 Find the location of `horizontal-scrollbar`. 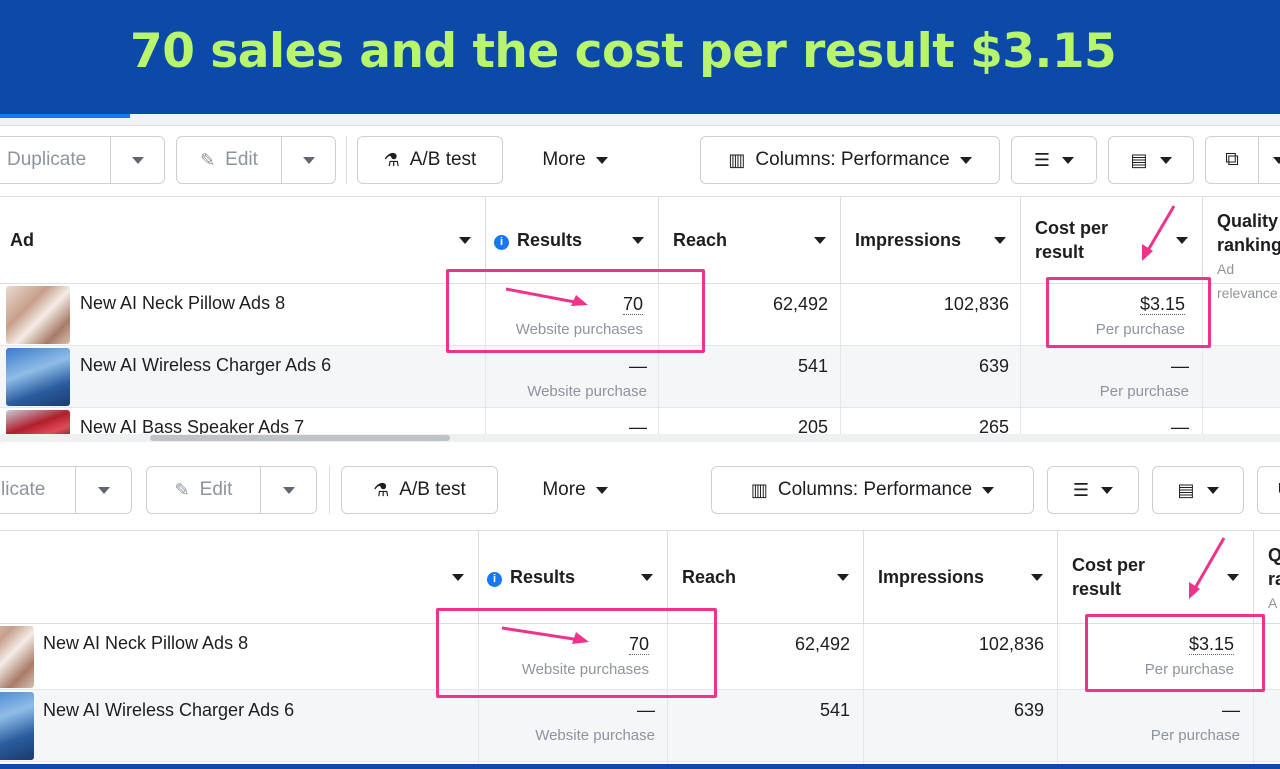

horizontal-scrollbar is located at coordinates (640, 438).